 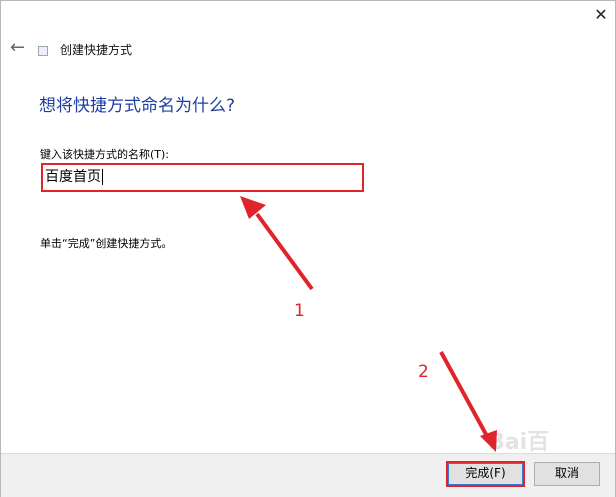 What do you see at coordinates (299, 311) in the screenshot?
I see `annotation-label-1: 1` at bounding box center [299, 311].